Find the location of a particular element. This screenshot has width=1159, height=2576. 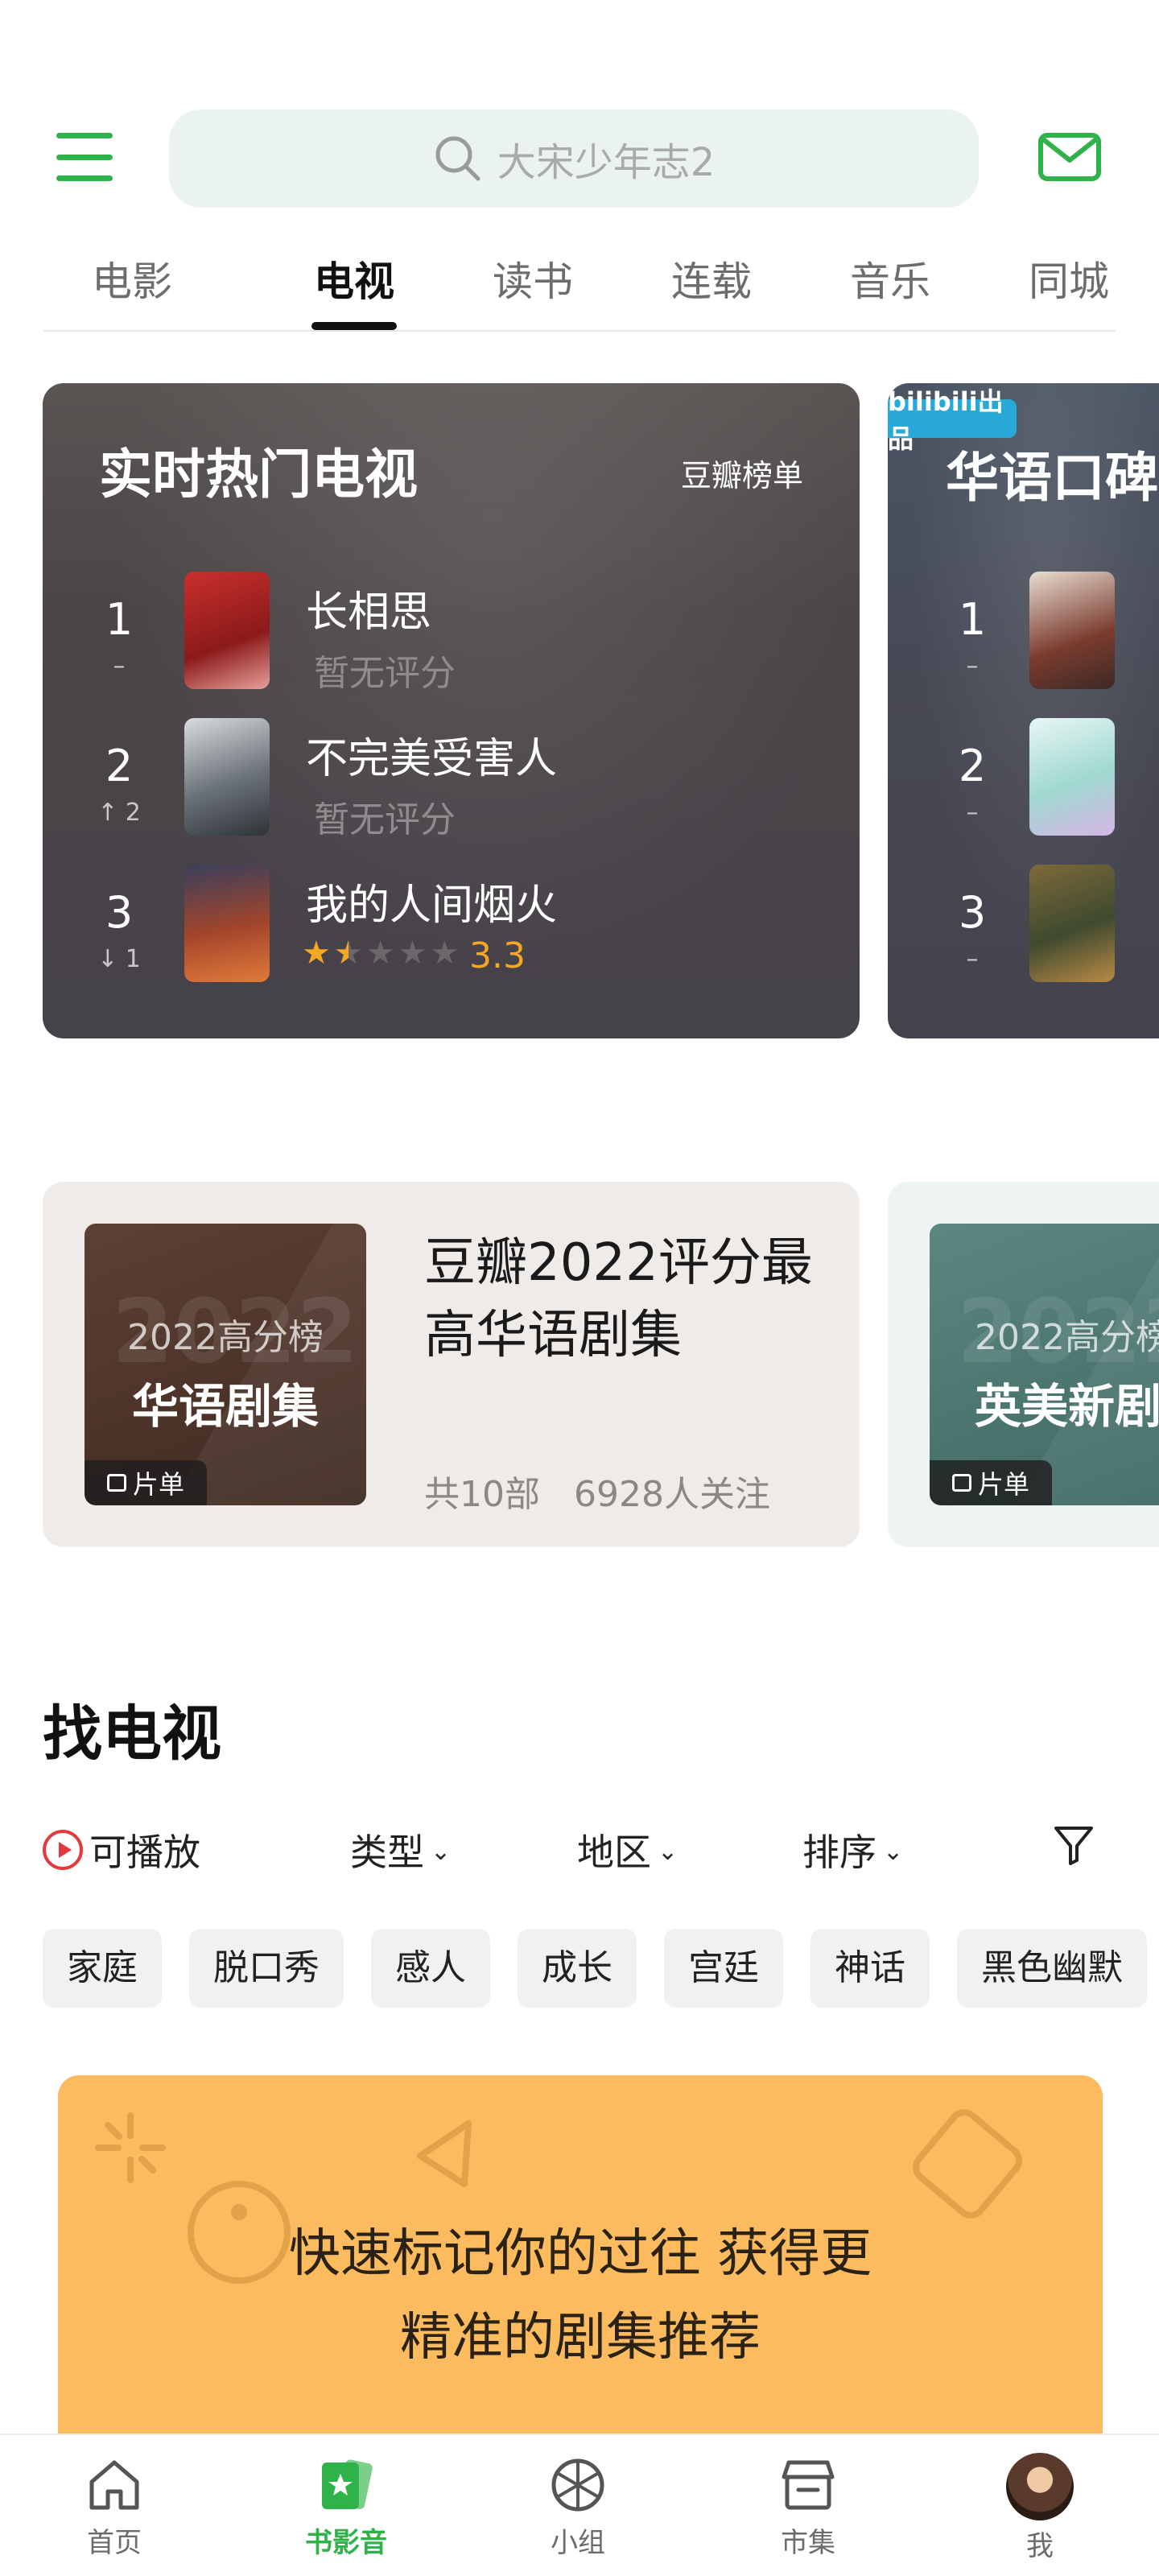

rank-source: 豆瓣榜单 is located at coordinates (742, 473).